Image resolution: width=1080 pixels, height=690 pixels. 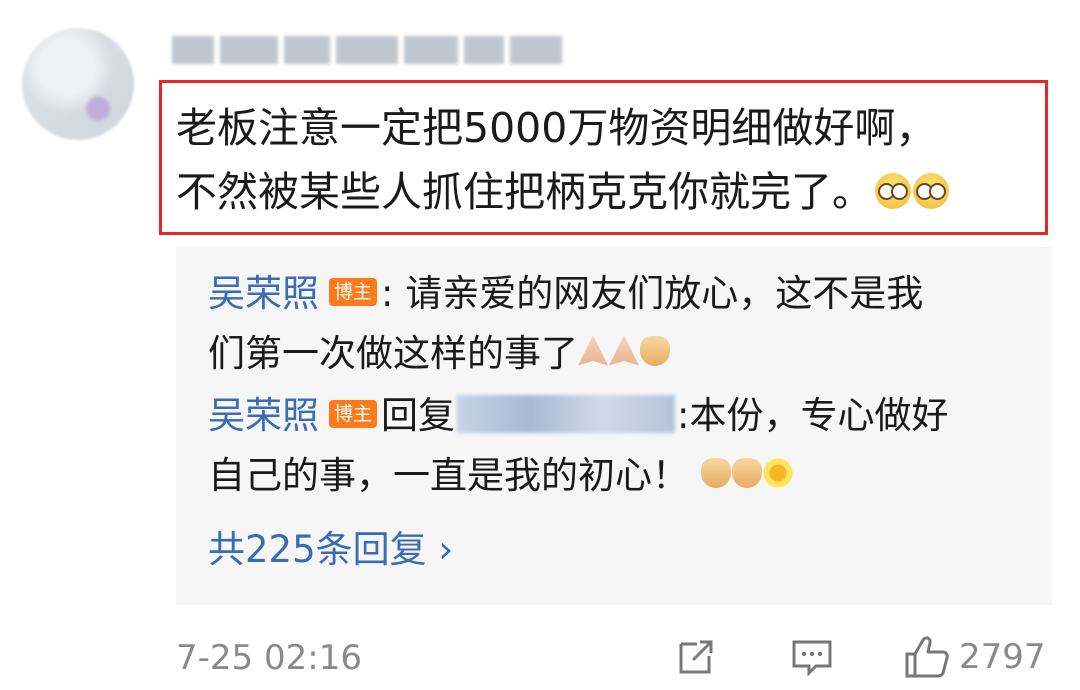 I want to click on reply-line-2: 自己的事，一直是我的初心！, so click(x=618, y=476).